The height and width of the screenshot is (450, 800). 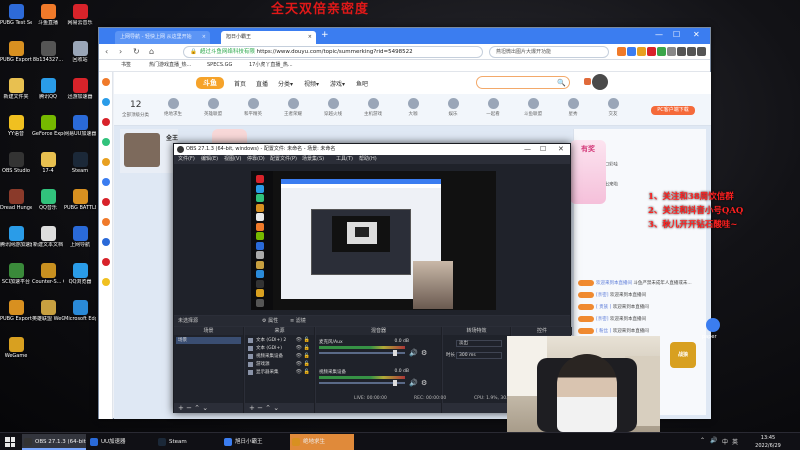 I want to click on desktop-icon: PUBG Test Server, so click(x=16, y=15).